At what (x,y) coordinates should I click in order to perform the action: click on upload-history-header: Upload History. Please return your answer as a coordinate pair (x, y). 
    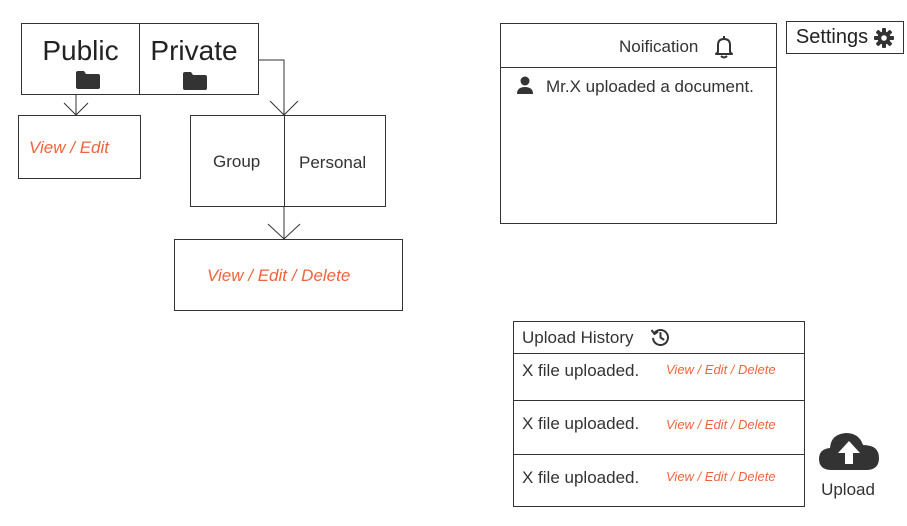
    Looking at the image, I should click on (659, 337).